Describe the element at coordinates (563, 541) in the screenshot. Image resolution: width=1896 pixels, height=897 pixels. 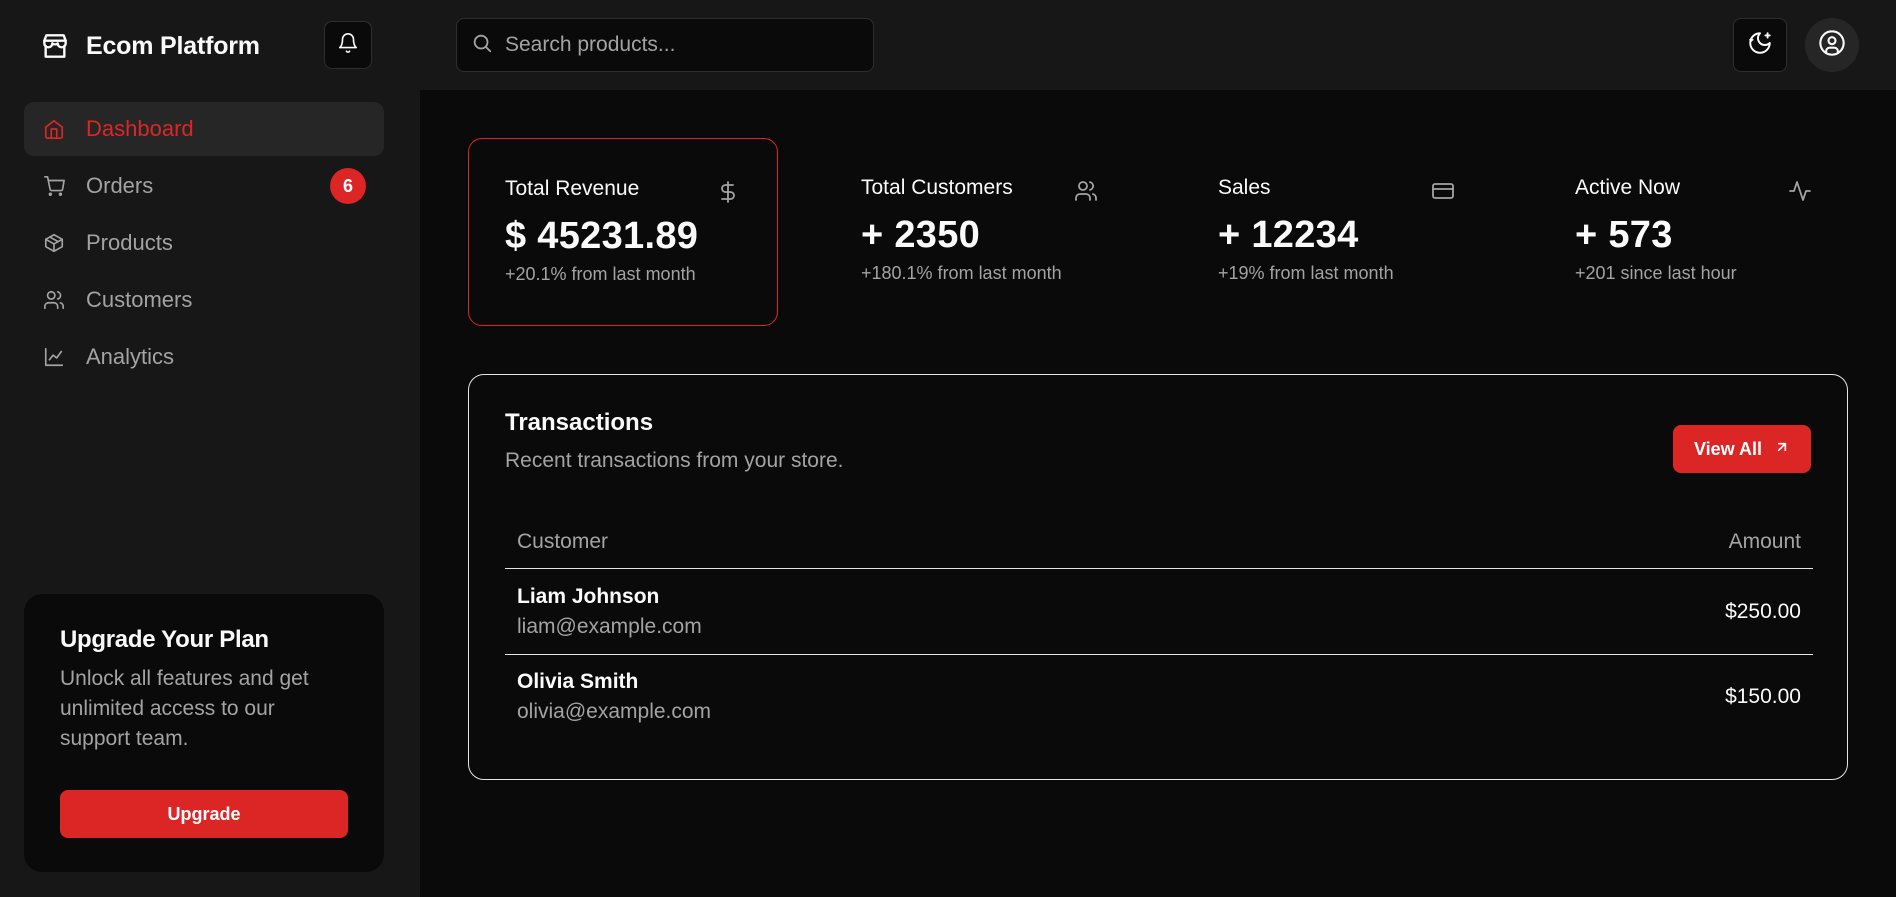
I see `column-header-customer: Customer` at that location.